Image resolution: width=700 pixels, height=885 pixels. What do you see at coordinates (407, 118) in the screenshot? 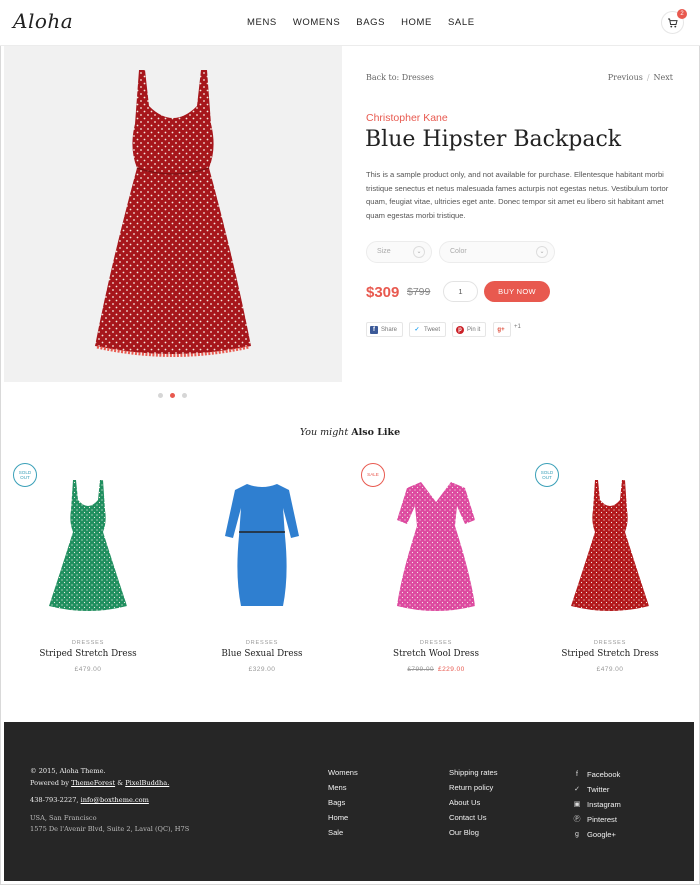
I see `product-brand: Christopher Kane` at bounding box center [407, 118].